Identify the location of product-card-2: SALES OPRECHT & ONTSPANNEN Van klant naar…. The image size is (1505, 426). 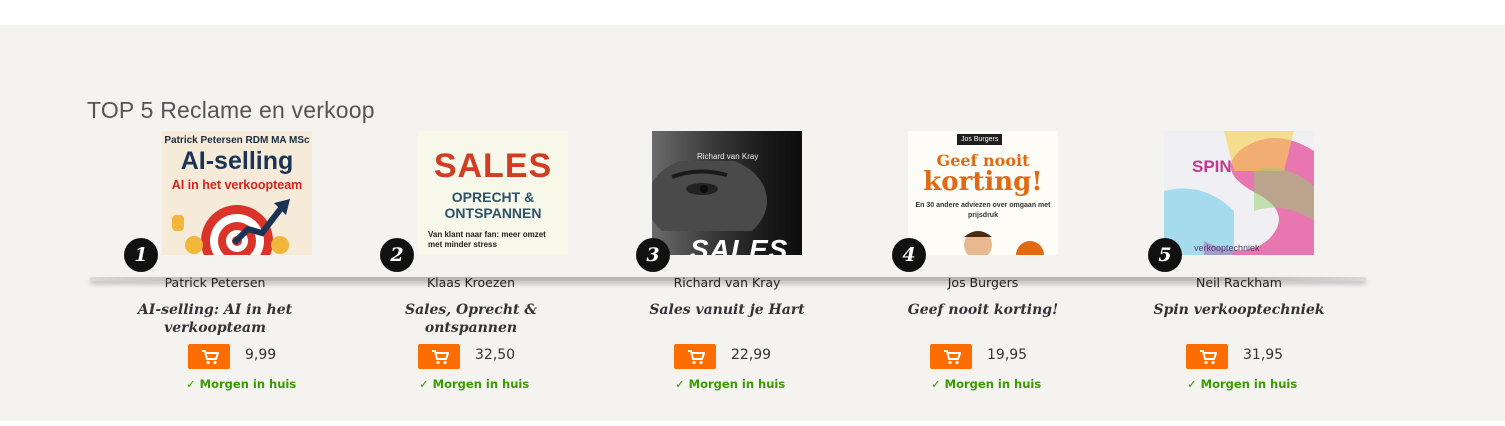
(471, 266).